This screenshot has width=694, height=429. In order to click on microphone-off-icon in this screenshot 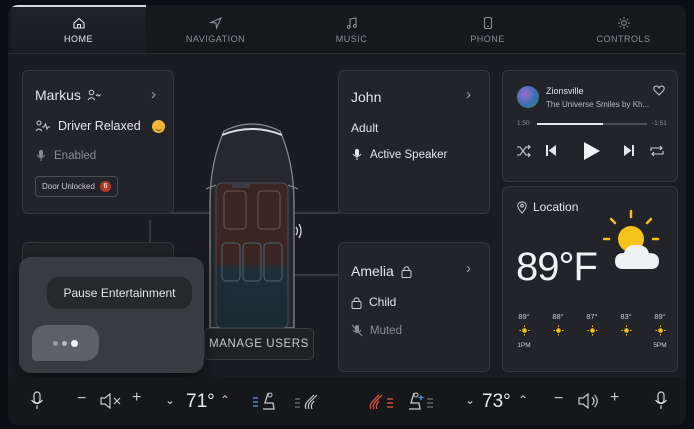, I will do `click(357, 330)`.